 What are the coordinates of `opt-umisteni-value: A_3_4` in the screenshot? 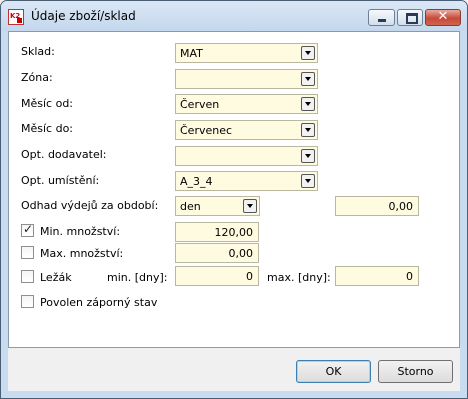 It's located at (196, 181).